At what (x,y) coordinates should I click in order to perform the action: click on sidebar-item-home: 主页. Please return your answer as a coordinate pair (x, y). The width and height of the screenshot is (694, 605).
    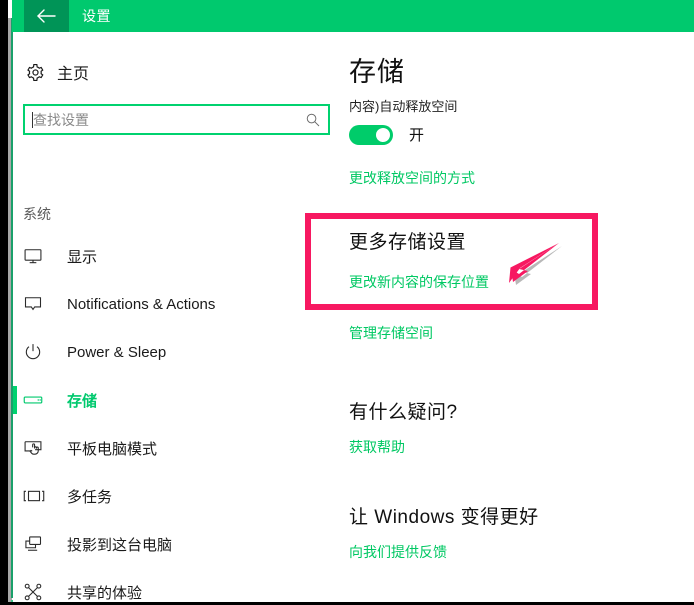
    Looking at the image, I should click on (163, 72).